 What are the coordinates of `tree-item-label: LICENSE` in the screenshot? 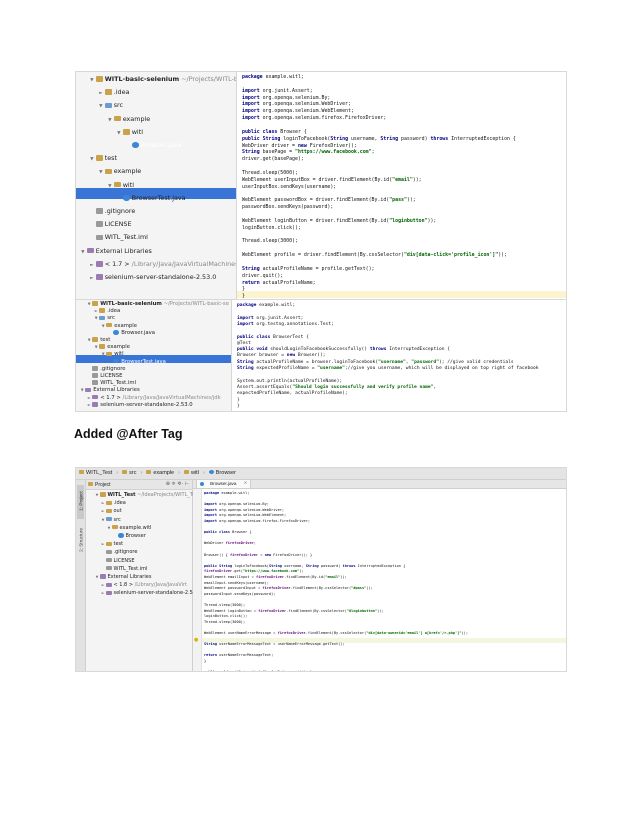 It's located at (111, 376).